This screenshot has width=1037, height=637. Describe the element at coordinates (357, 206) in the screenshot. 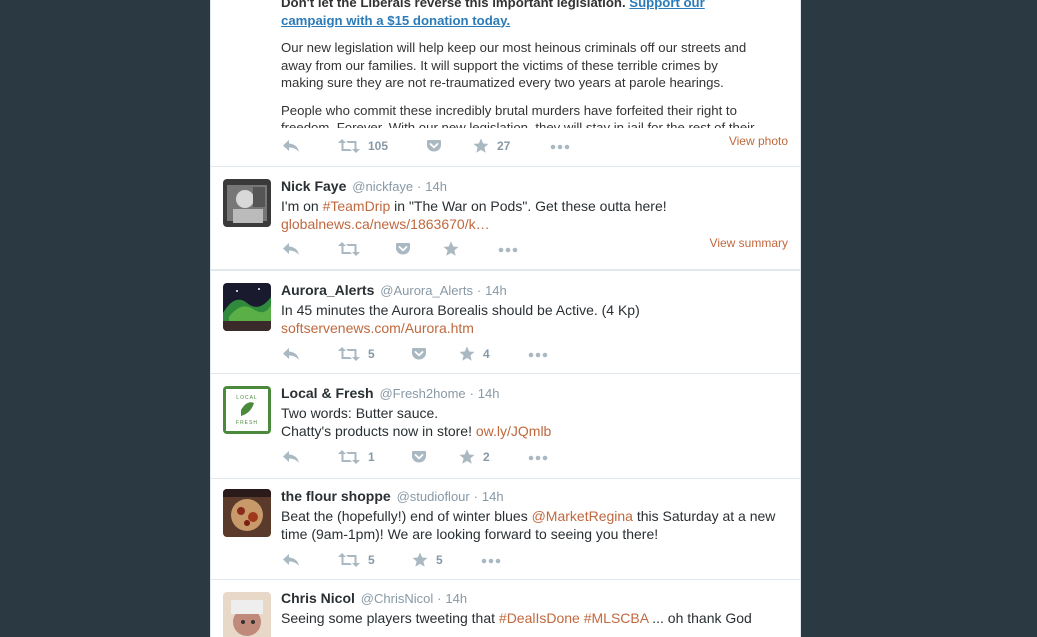

I see `hashtag-link: #TeamDrip` at that location.